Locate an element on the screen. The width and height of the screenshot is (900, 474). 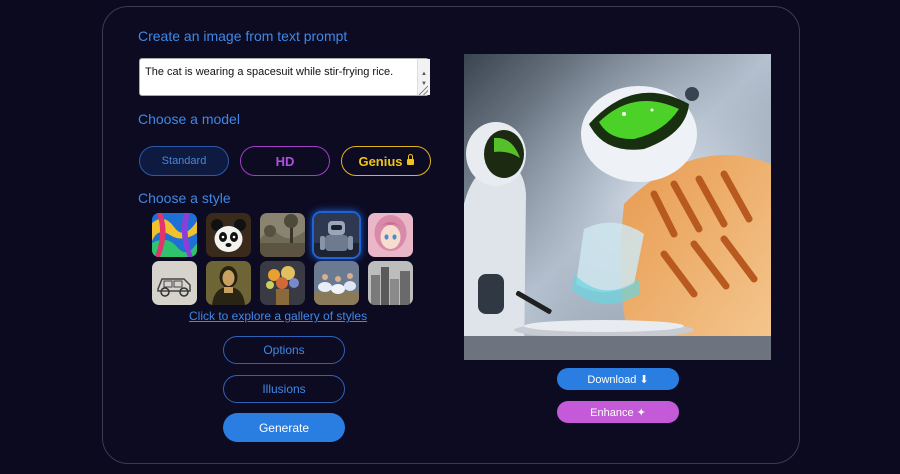
generate-button: Generate is located at coordinates (284, 427).